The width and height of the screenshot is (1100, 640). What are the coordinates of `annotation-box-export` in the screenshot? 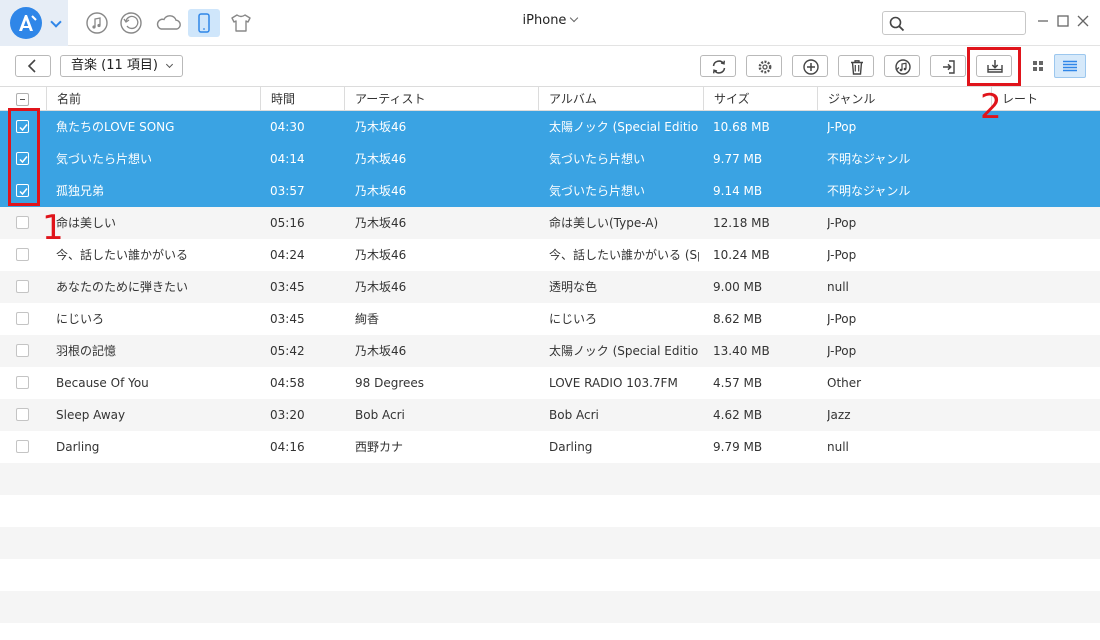 It's located at (994, 66).